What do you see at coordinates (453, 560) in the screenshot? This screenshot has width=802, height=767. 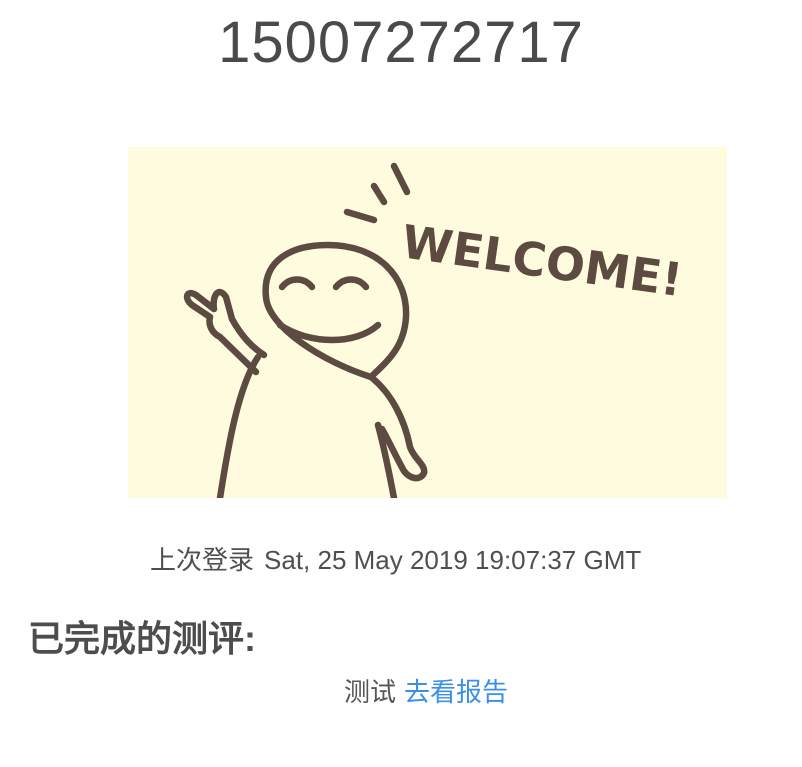 I see `last-login-timestamp: Sat, 25 May 2019 19:07:37 GMT` at bounding box center [453, 560].